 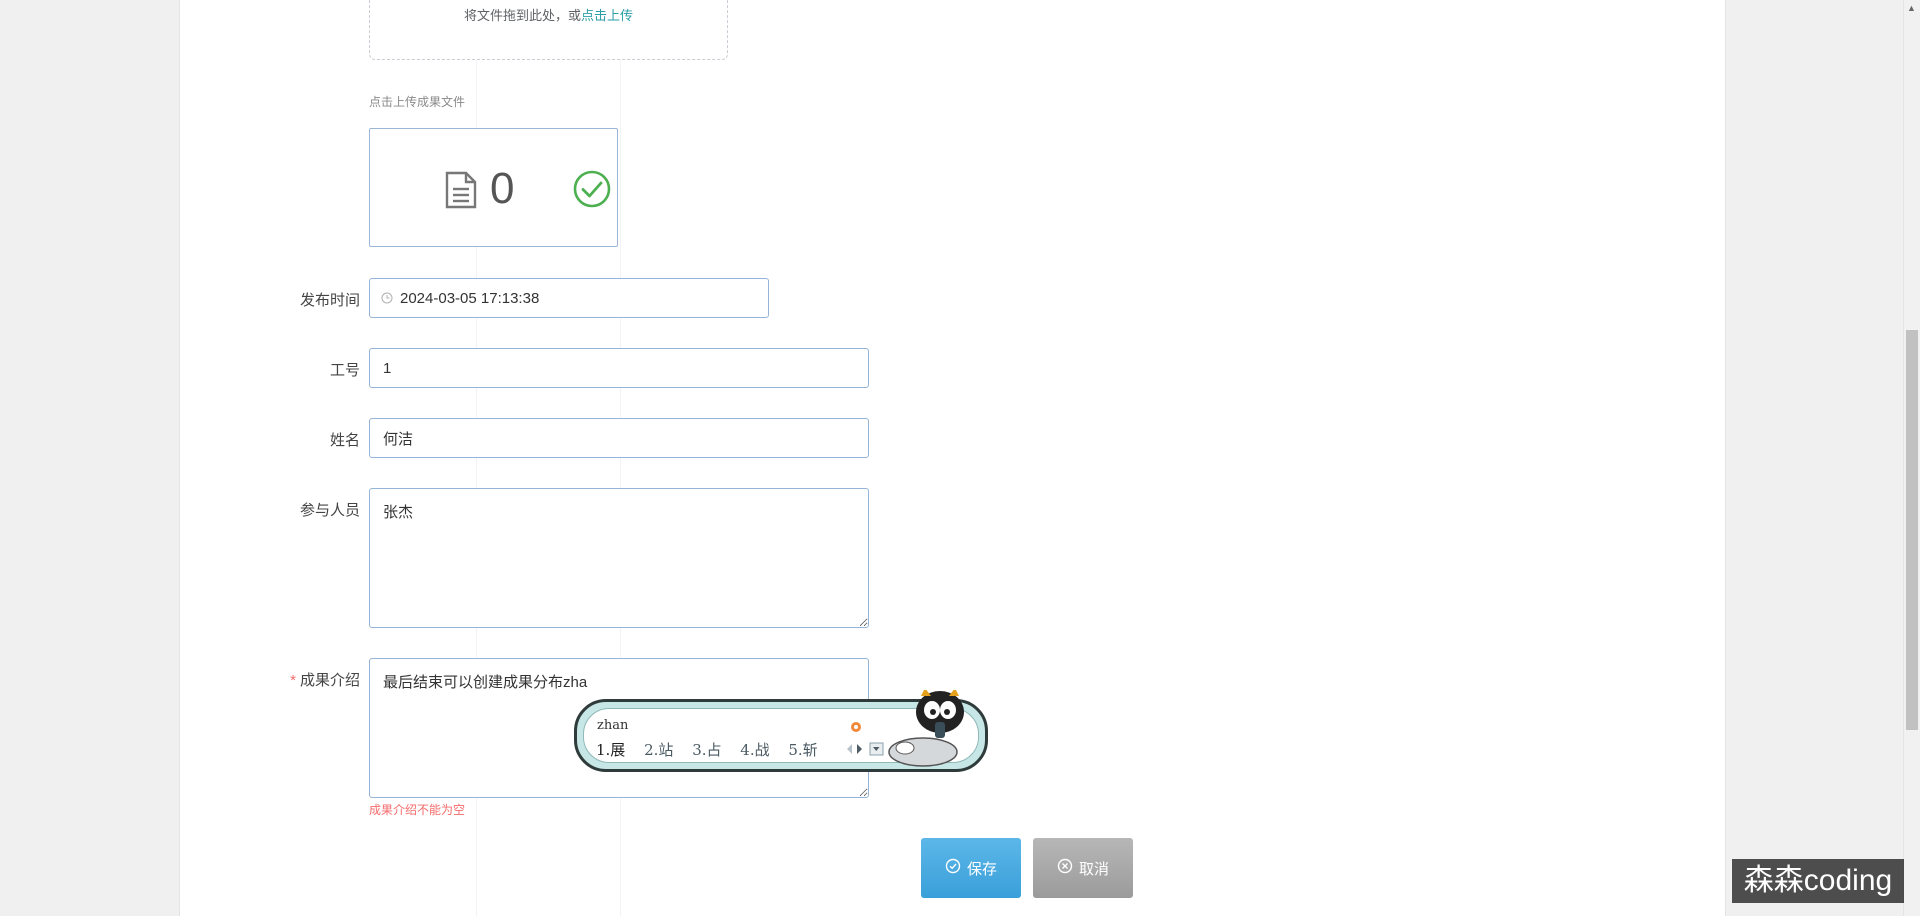 I want to click on intro-label-text: 成果介绍, so click(x=329, y=680).